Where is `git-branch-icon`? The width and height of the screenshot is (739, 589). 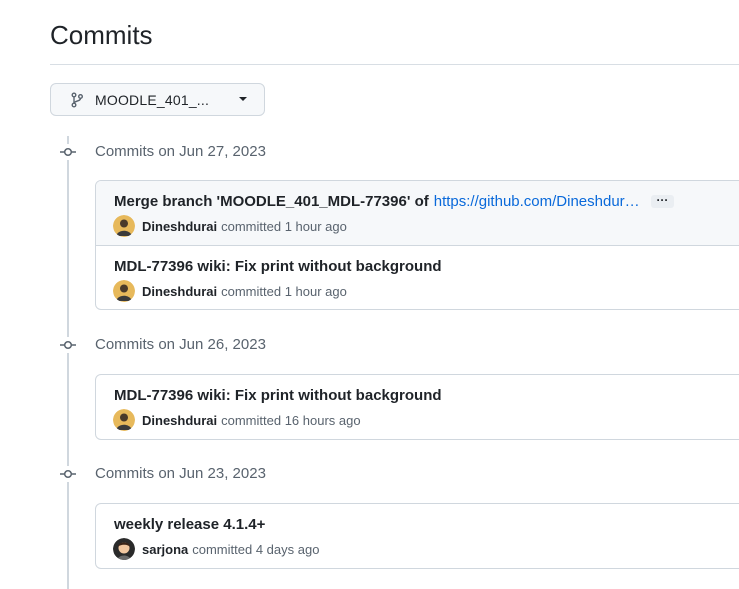
git-branch-icon is located at coordinates (77, 100).